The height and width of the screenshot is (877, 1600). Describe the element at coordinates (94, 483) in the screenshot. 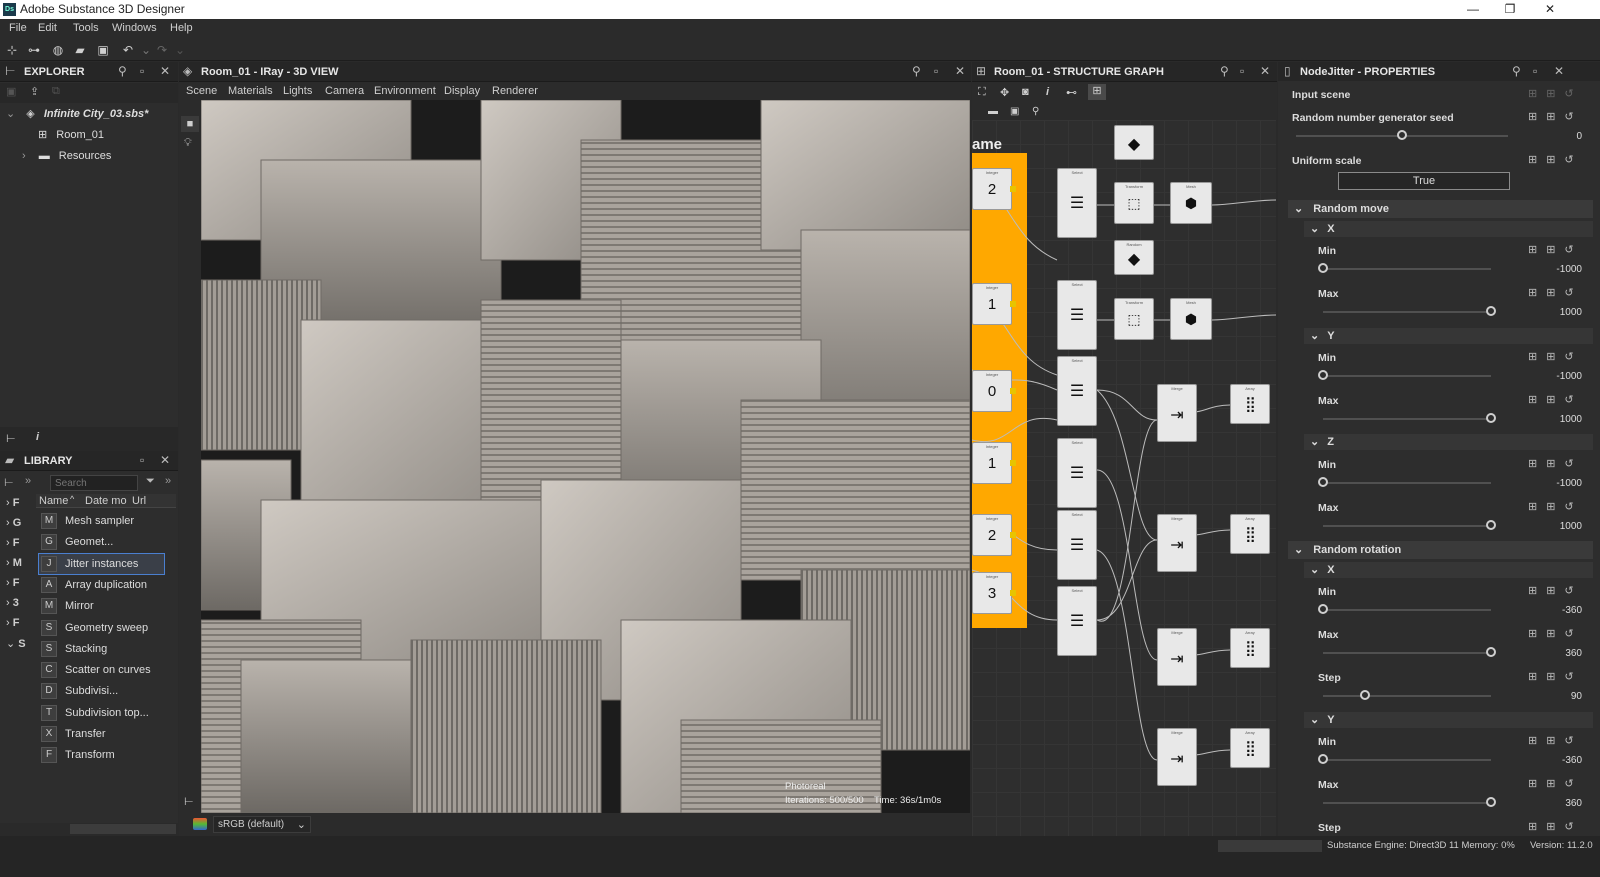

I see `library-search-input` at that location.